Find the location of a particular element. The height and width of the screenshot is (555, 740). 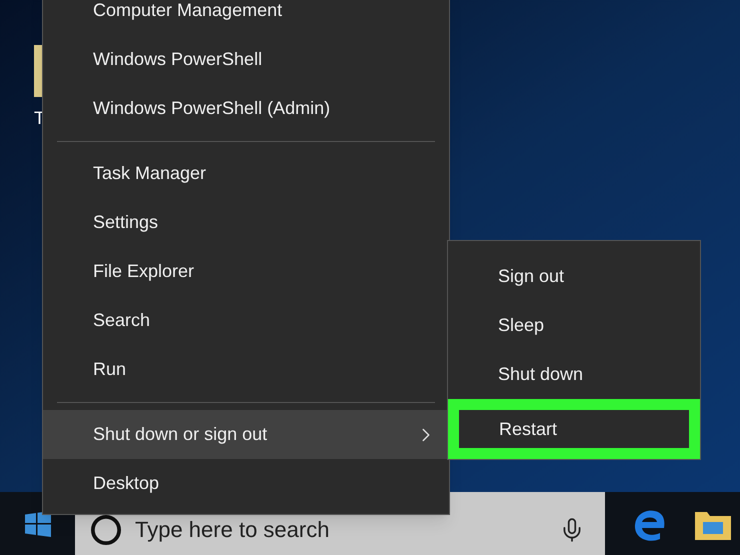

menu-item: Windows PowerShell is located at coordinates (246, 59).